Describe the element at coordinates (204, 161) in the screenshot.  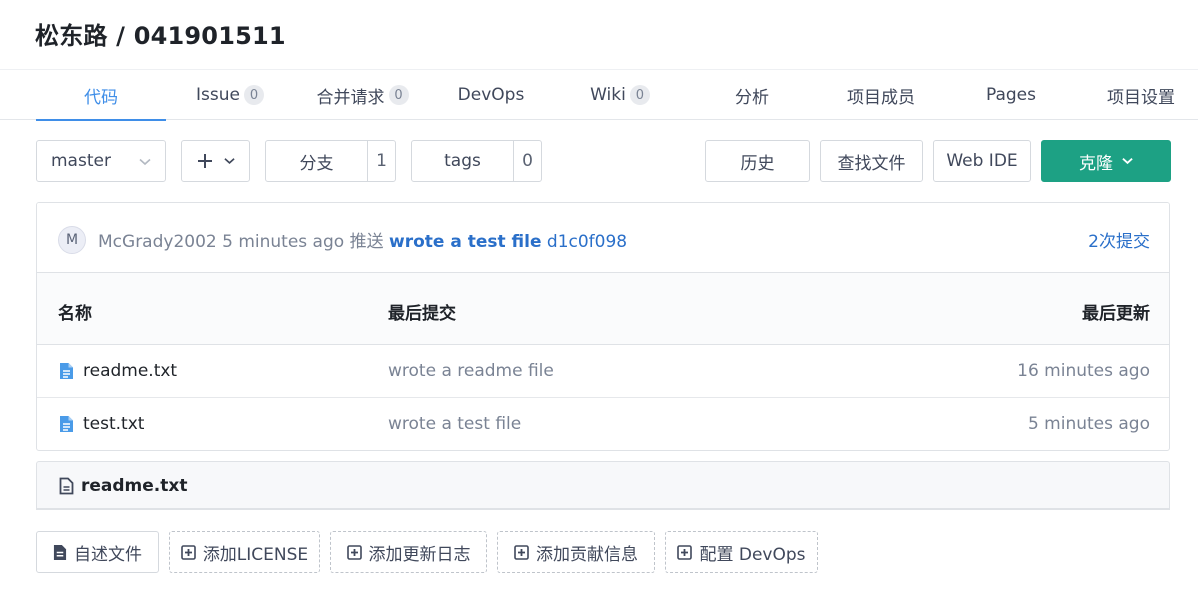
I see `plus-icon` at that location.